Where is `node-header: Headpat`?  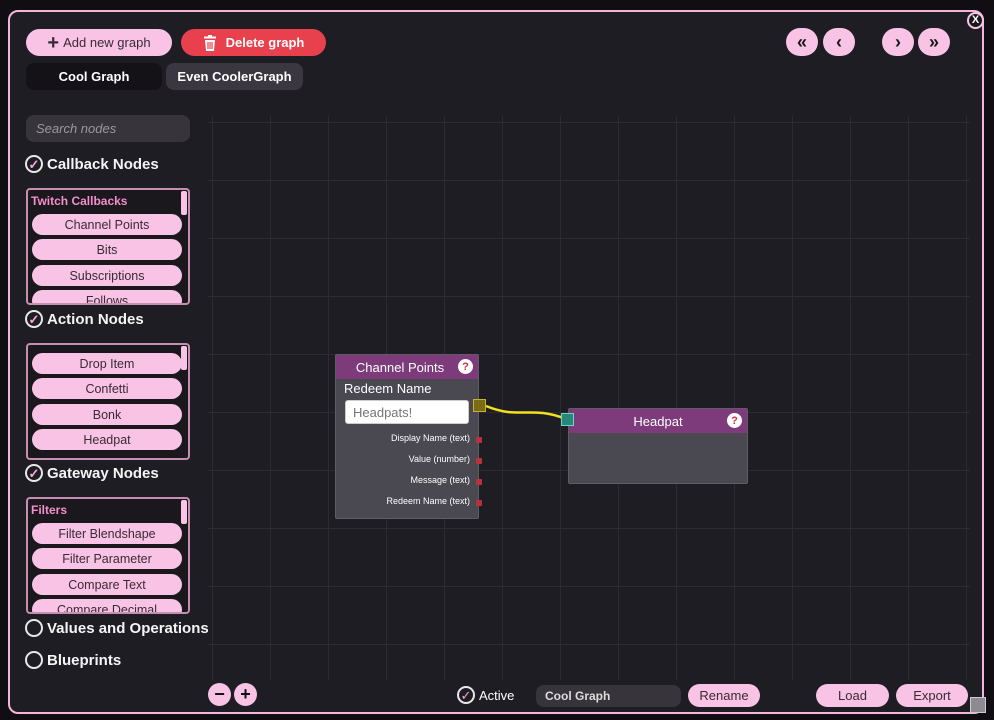
node-header: Headpat is located at coordinates (658, 421).